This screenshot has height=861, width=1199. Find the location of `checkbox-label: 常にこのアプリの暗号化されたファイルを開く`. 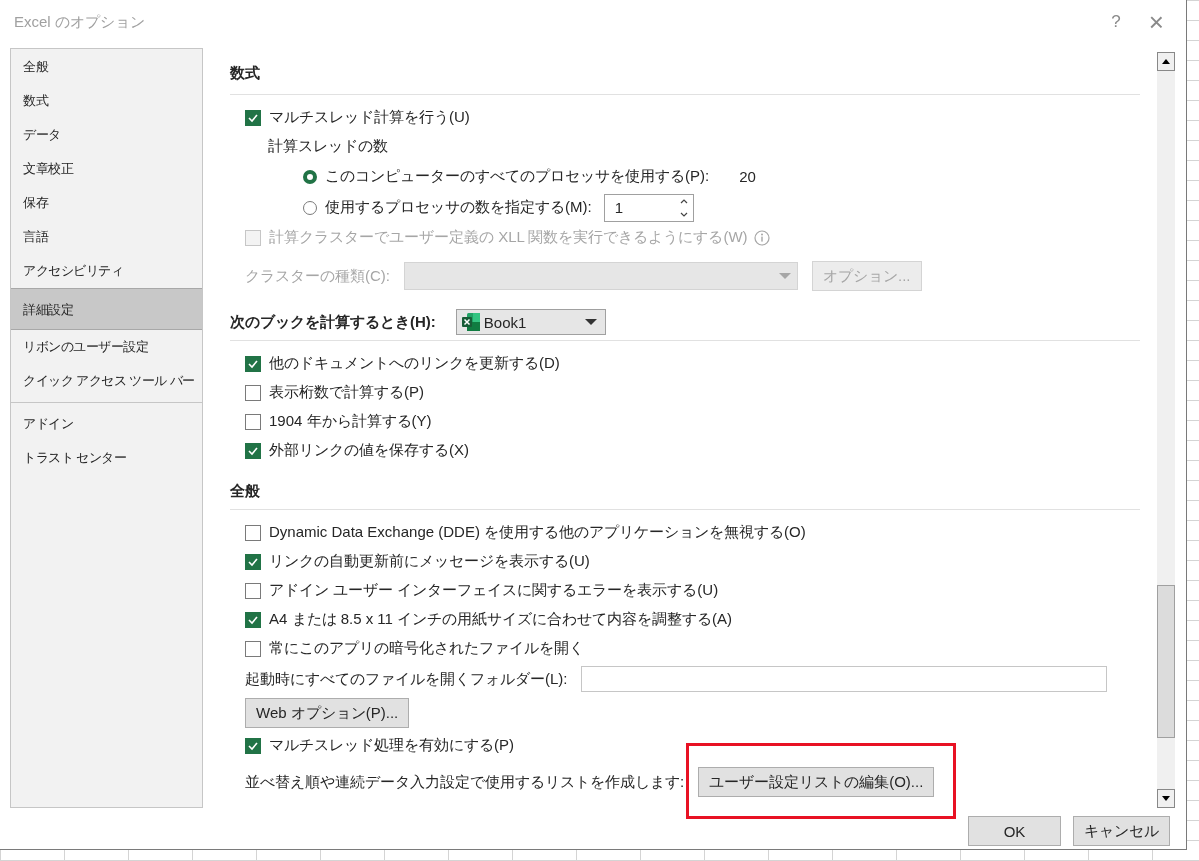

checkbox-label: 常にこのアプリの暗号化されたファイルを開く is located at coordinates (426, 648).